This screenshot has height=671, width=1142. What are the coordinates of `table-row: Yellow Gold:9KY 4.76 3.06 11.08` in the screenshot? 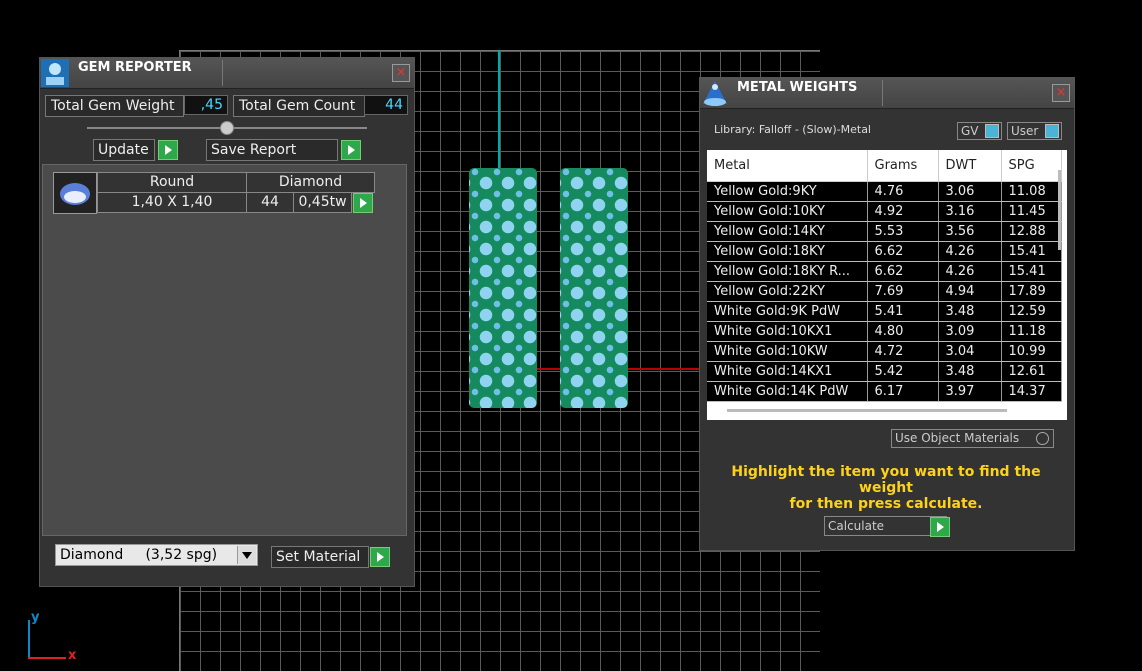 It's located at (884, 191).